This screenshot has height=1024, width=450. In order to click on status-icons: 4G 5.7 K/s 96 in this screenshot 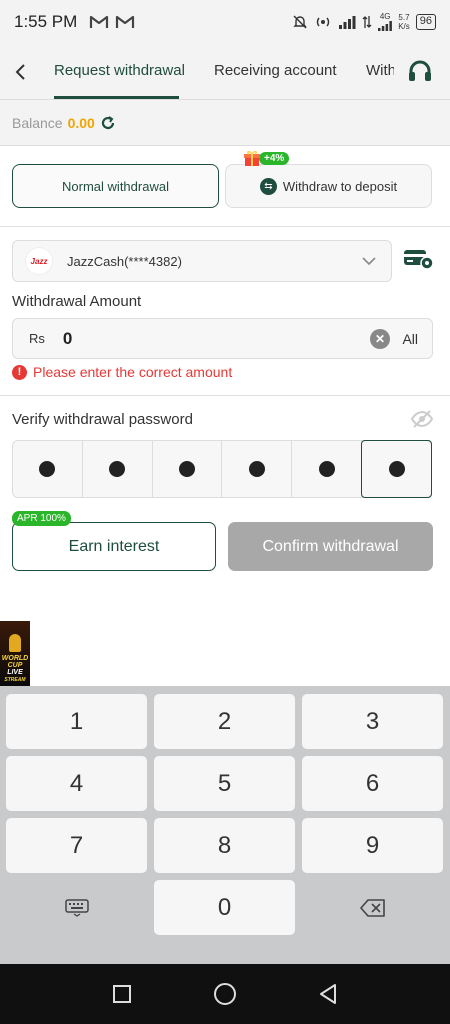, I will do `click(364, 22)`.